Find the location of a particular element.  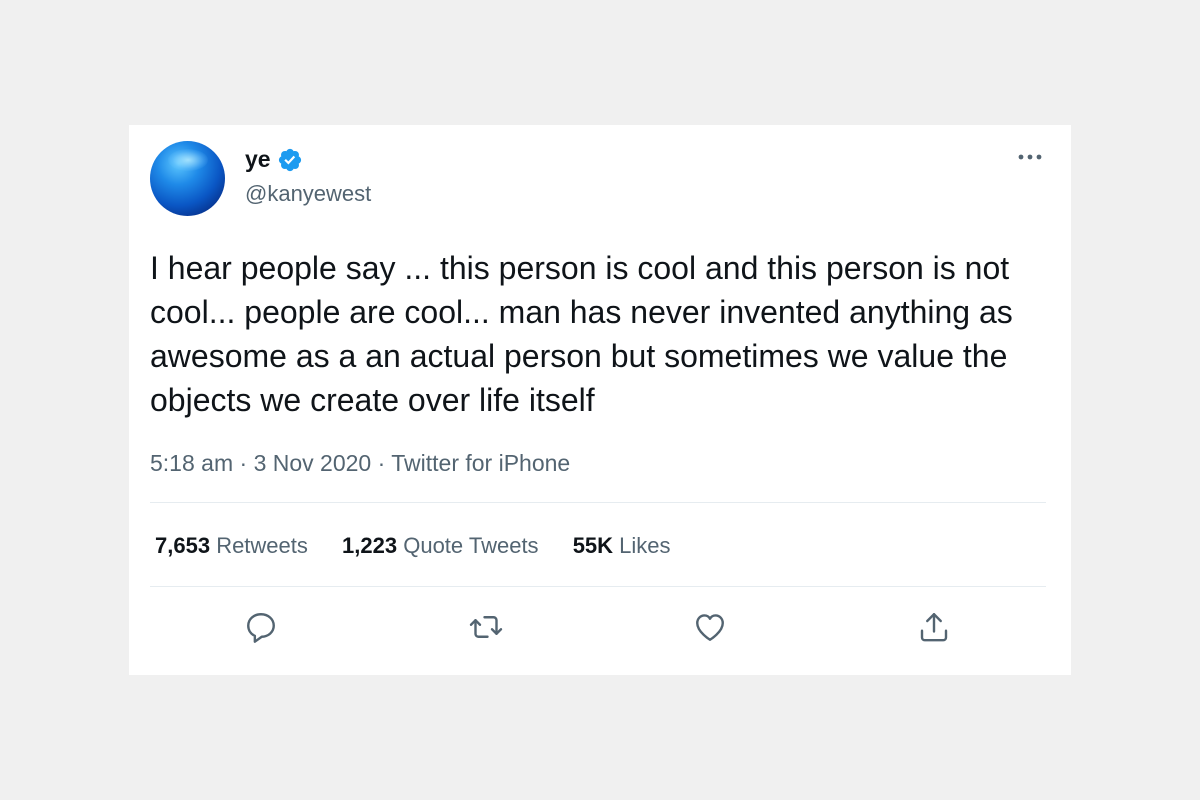

action-bar is located at coordinates (600, 627).